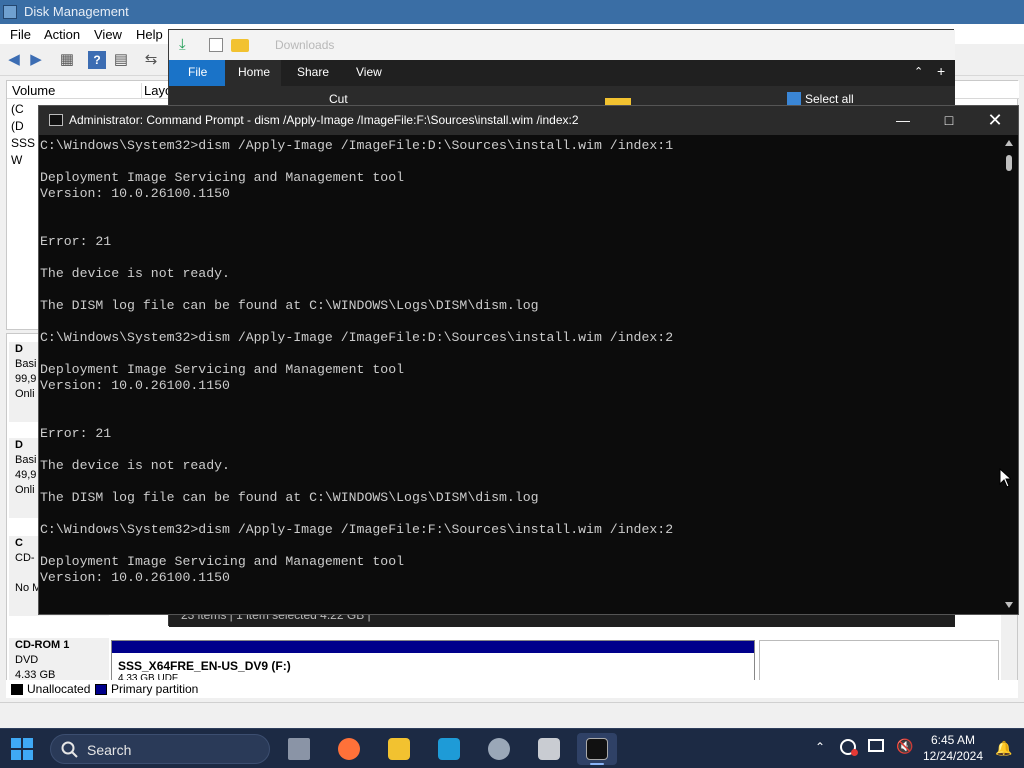  I want to click on command-prompt-icon, so click(597, 749).